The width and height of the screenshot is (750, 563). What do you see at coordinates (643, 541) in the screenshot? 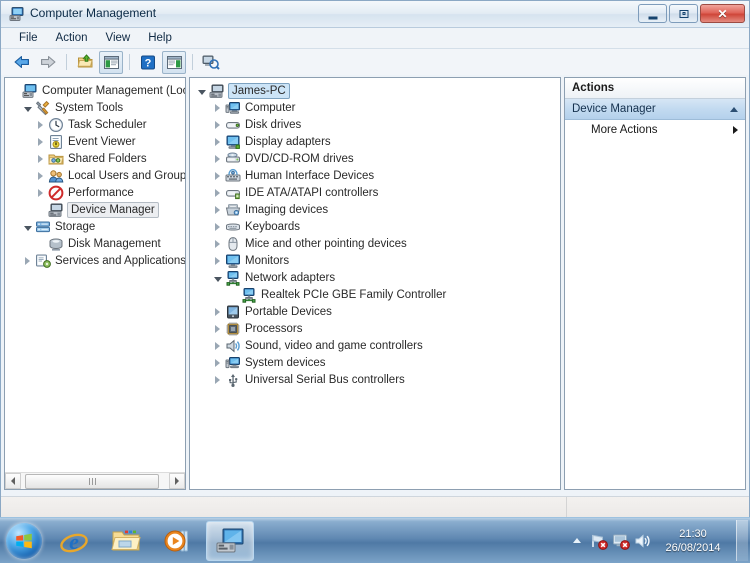
I see `tray-volume-button` at bounding box center [643, 541].